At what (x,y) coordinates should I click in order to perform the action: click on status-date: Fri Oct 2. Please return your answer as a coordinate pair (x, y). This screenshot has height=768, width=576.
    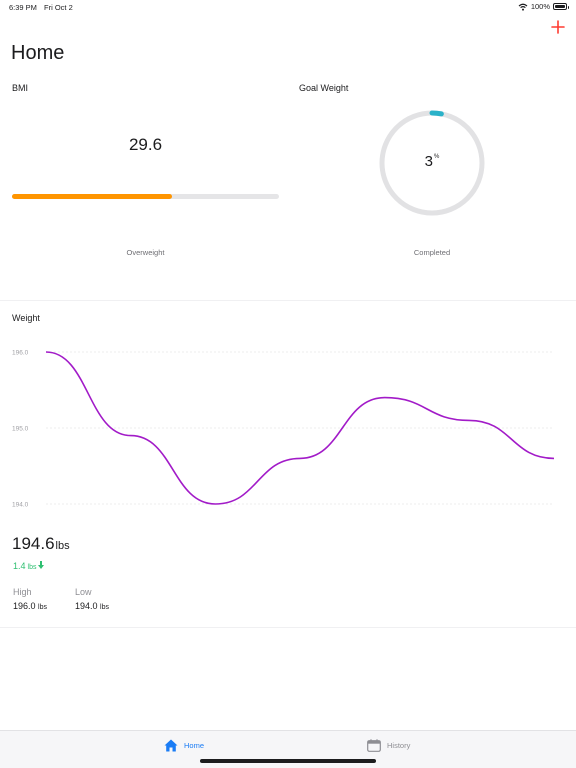
    Looking at the image, I should click on (58, 7).